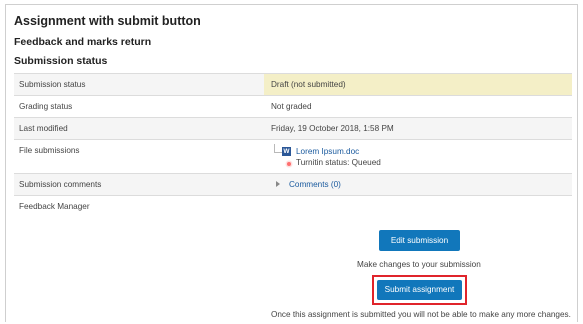 The height and width of the screenshot is (324, 583). What do you see at coordinates (46, 106) in the screenshot?
I see `grading-status-label: Grading status` at bounding box center [46, 106].